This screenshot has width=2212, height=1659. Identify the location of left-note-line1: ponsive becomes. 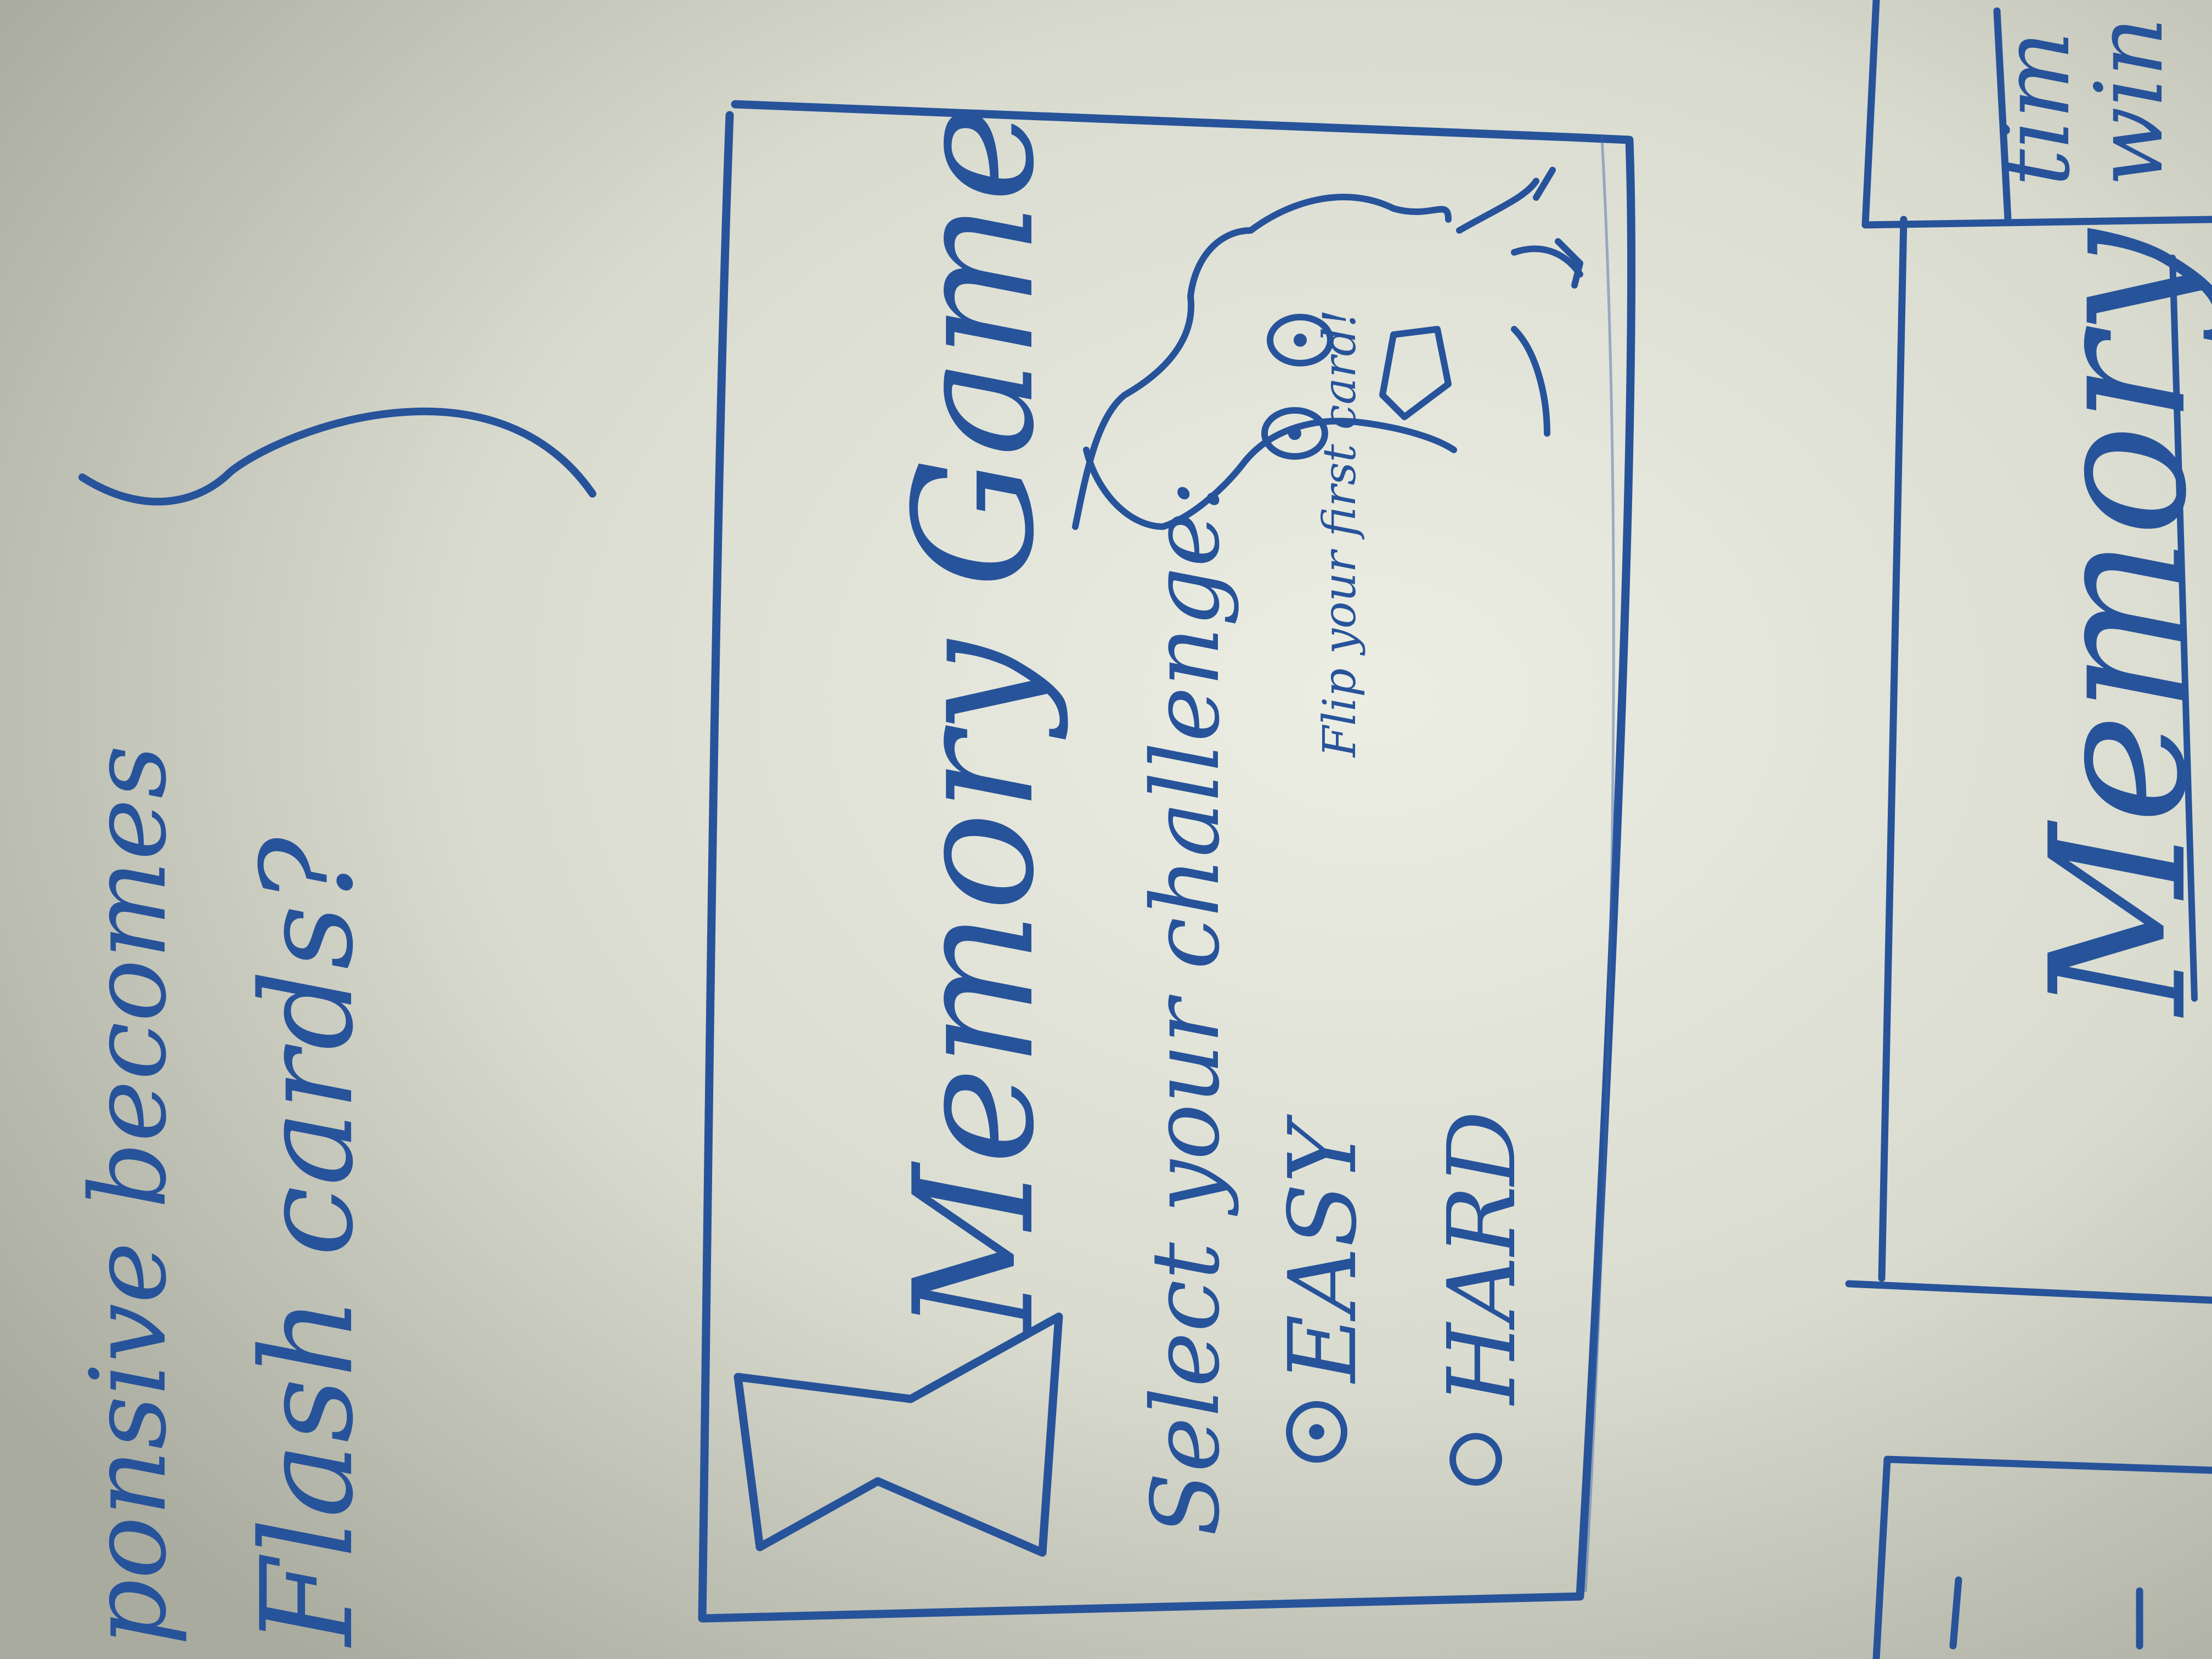
(128, 1195).